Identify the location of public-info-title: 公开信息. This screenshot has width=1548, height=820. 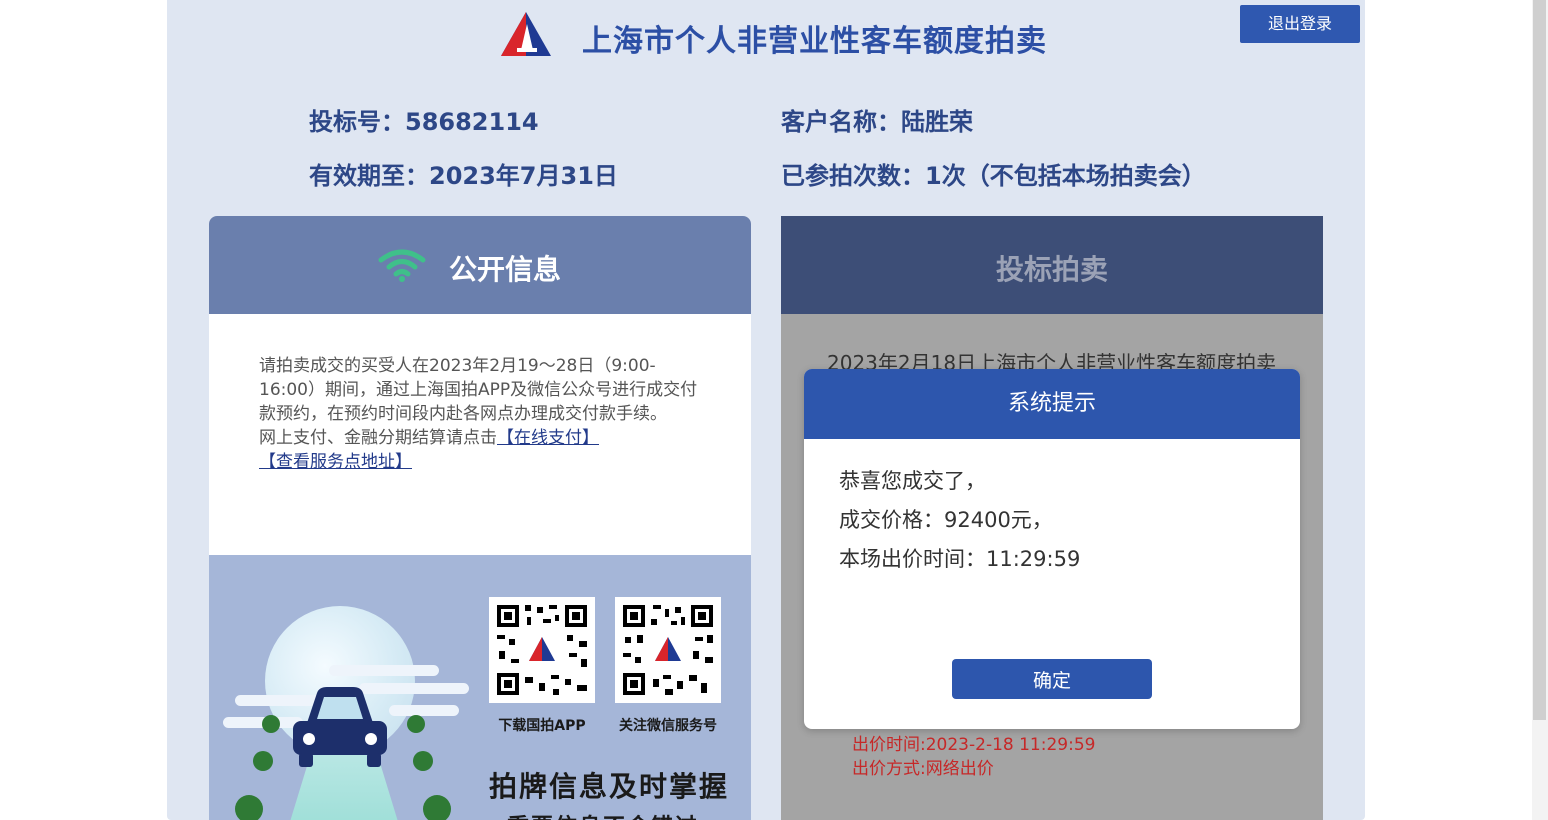
(505, 269).